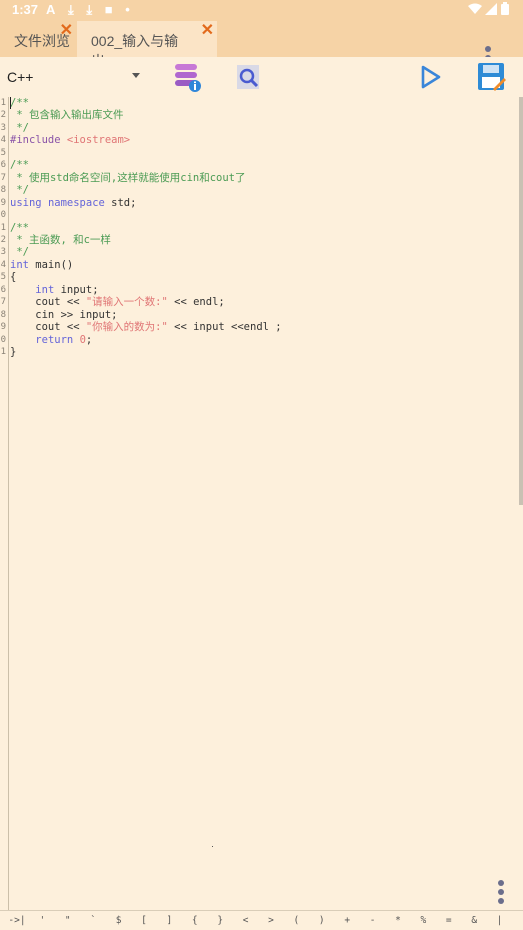  I want to click on symbol-key: &, so click(474, 920).